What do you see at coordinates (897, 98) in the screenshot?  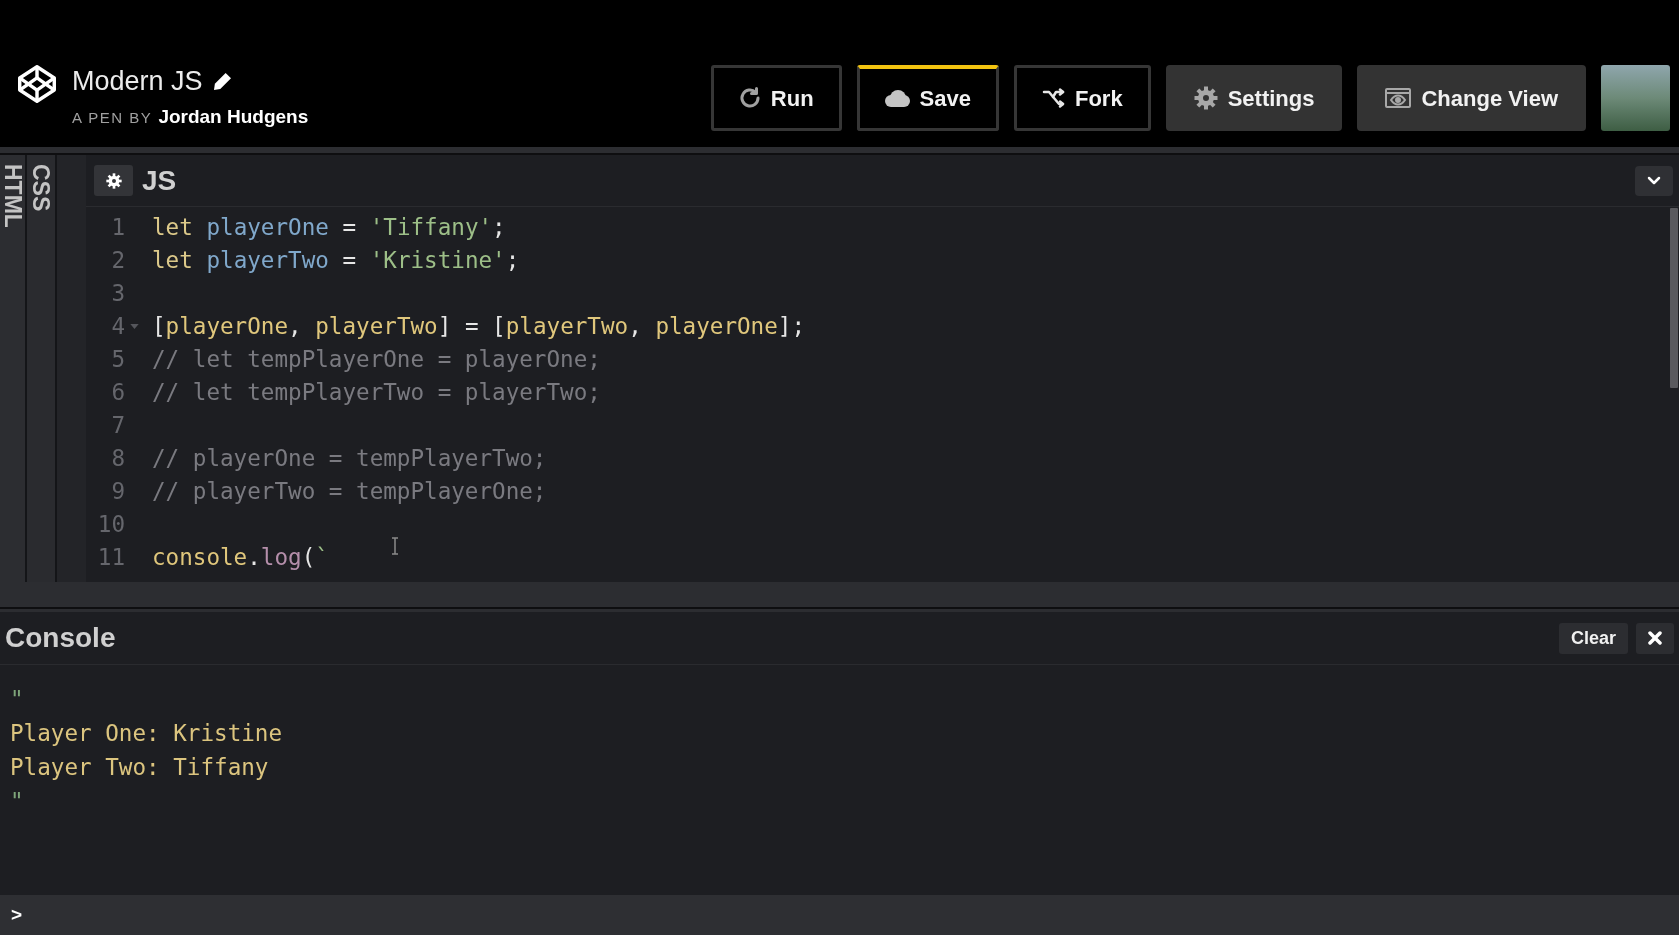 I see `cloud-icon` at bounding box center [897, 98].